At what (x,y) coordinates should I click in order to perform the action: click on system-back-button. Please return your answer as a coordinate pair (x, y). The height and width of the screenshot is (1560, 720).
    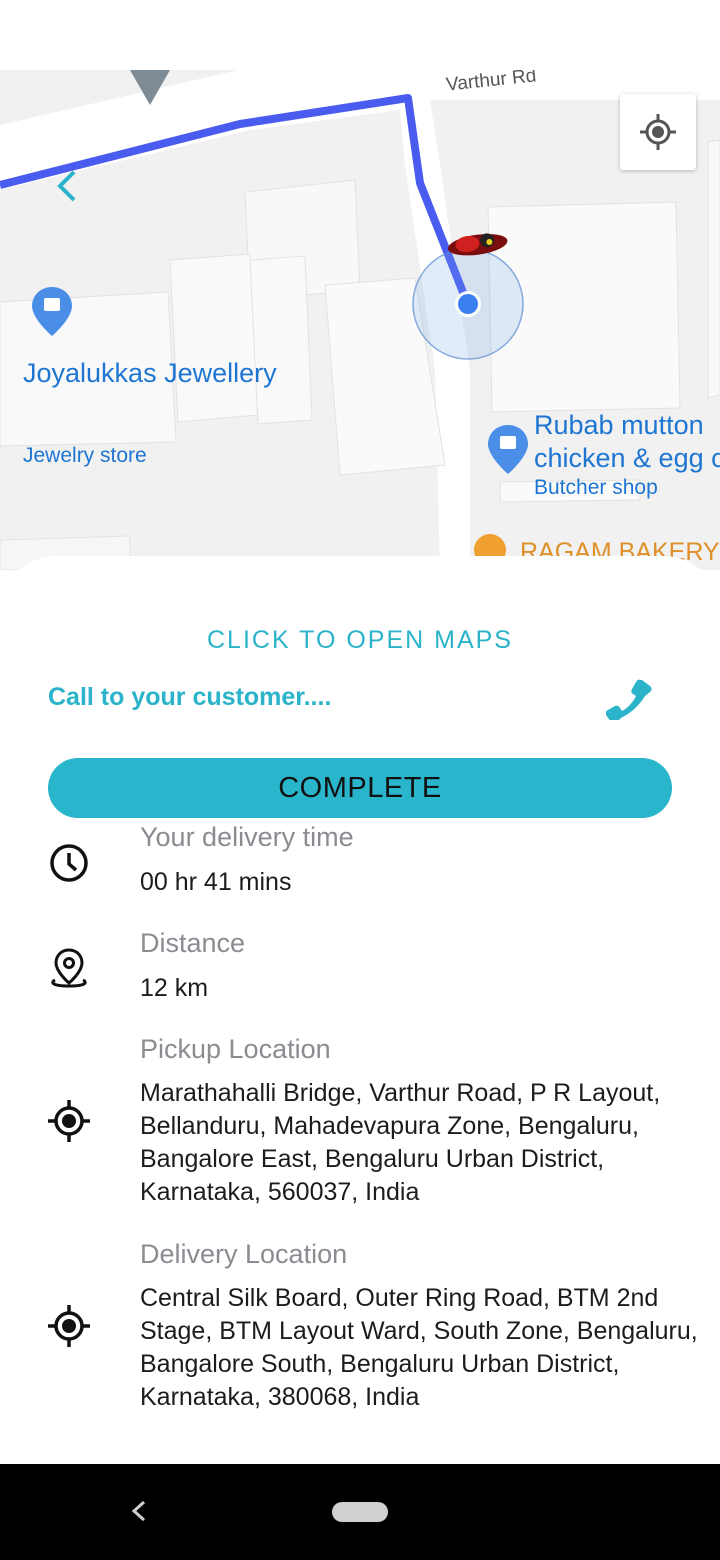
    Looking at the image, I should click on (139, 1513).